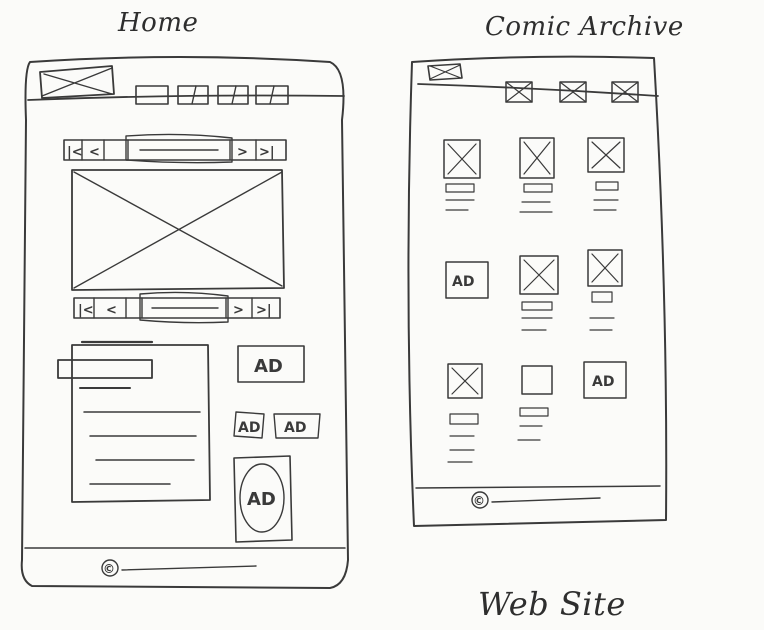  I want to click on home-footer: ©, so click(179, 568).